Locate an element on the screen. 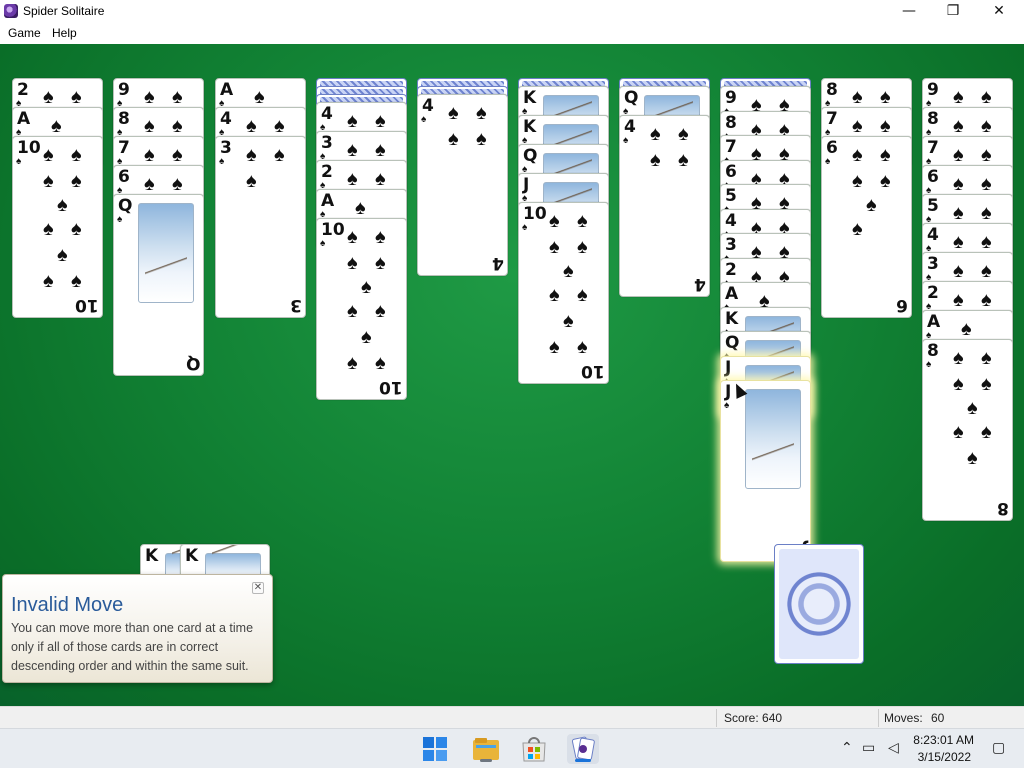  card-rank: J is located at coordinates (728, 367).